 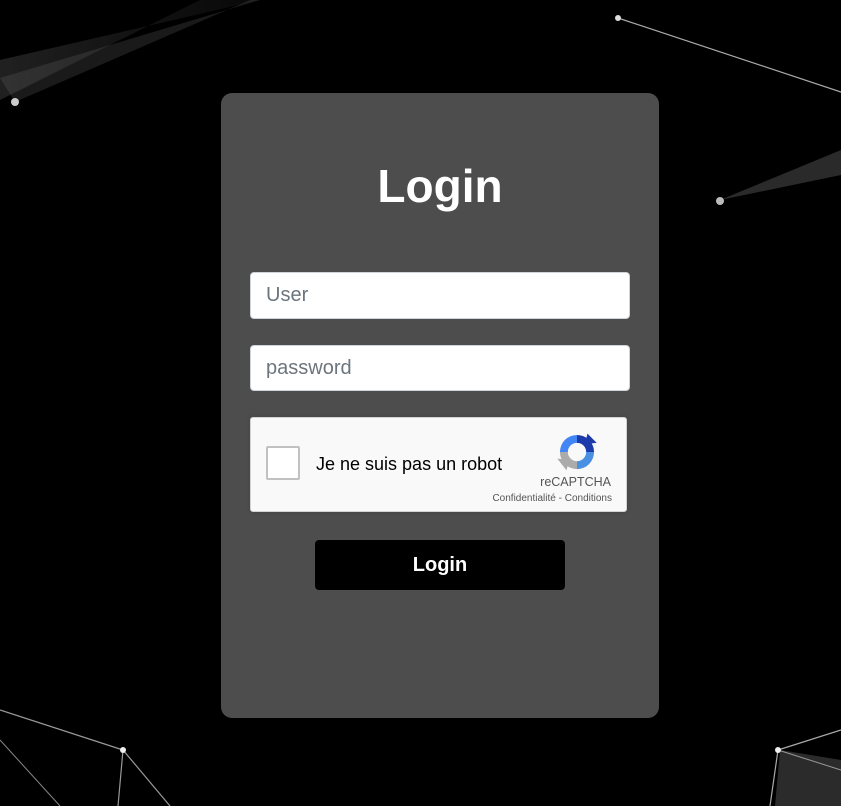 I want to click on terms-link: Conditions, so click(x=588, y=498).